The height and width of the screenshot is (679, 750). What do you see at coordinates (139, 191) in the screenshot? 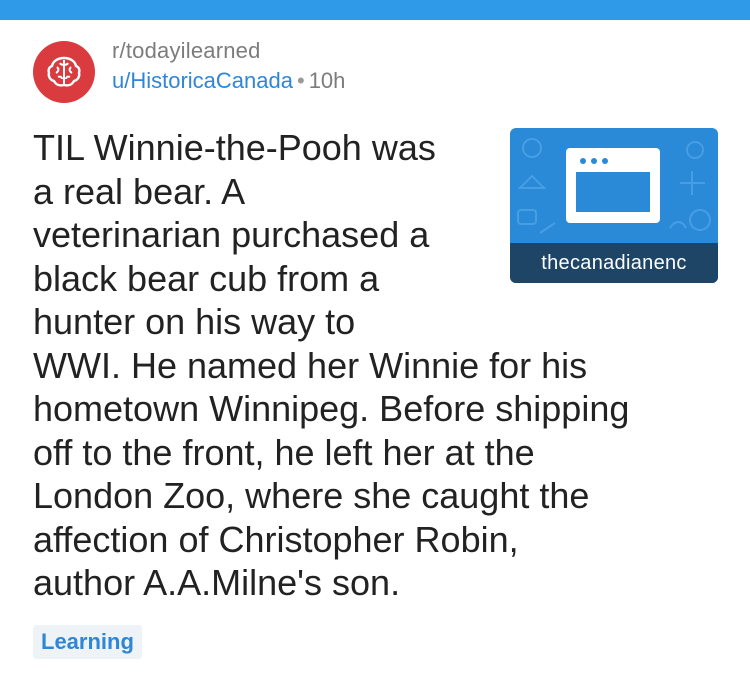
I see `title-line: a real bear. A` at bounding box center [139, 191].